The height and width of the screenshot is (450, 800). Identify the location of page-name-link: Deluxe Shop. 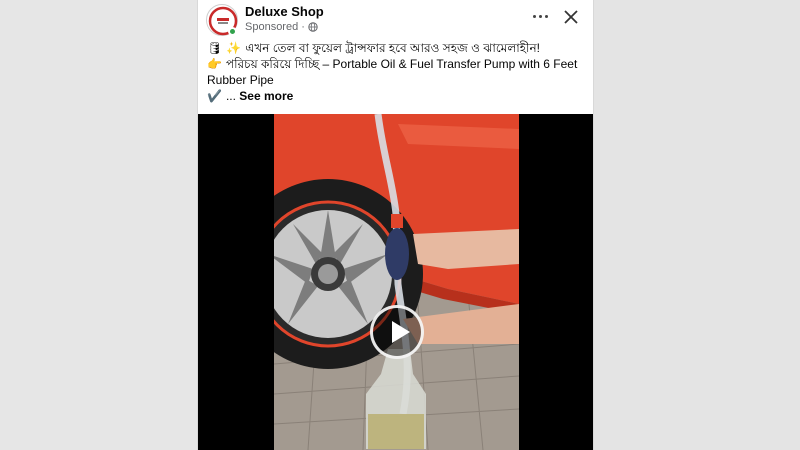
(284, 11).